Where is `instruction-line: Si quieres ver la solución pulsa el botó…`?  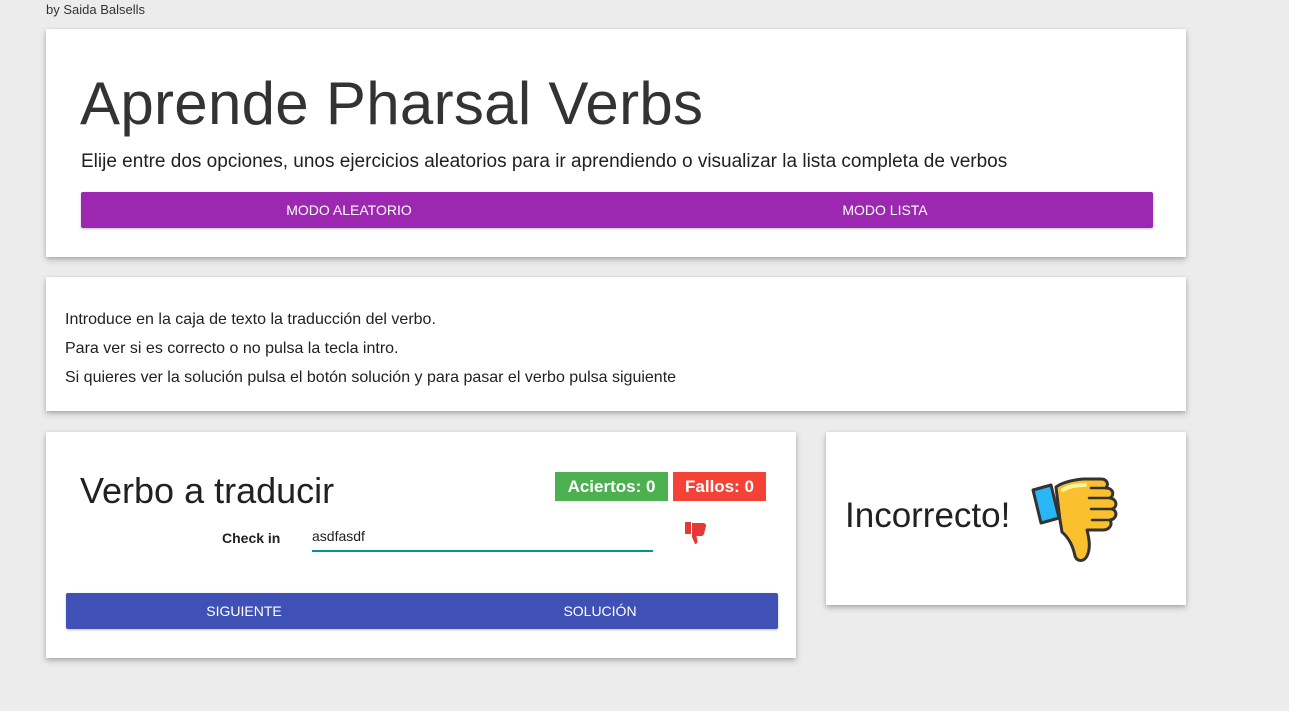
instruction-line: Si quieres ver la solución pulsa el botó… is located at coordinates (371, 377).